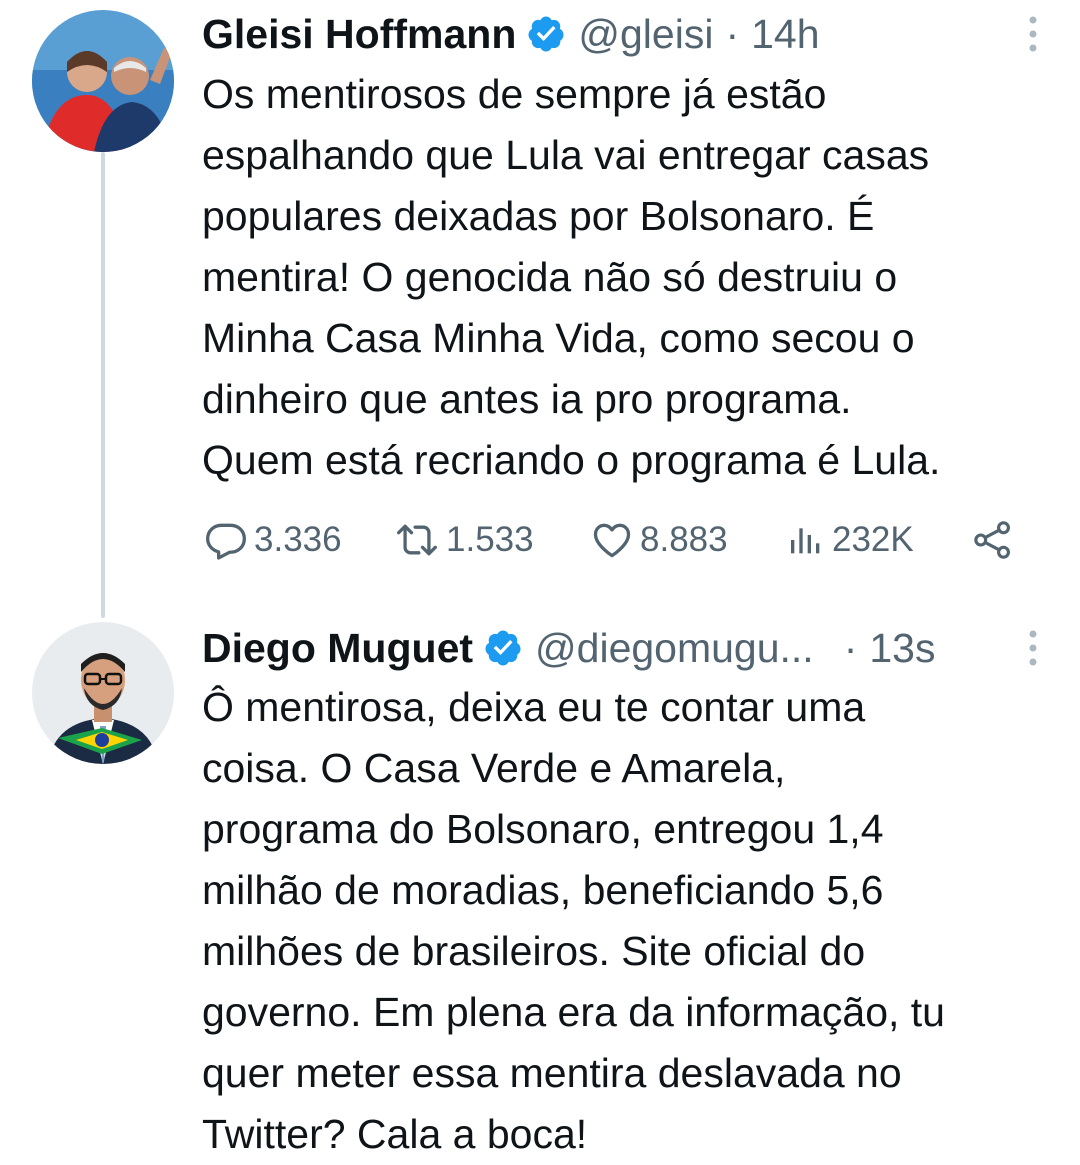 This screenshot has height=1165, width=1080. I want to click on timestamp: 14h, so click(785, 34).